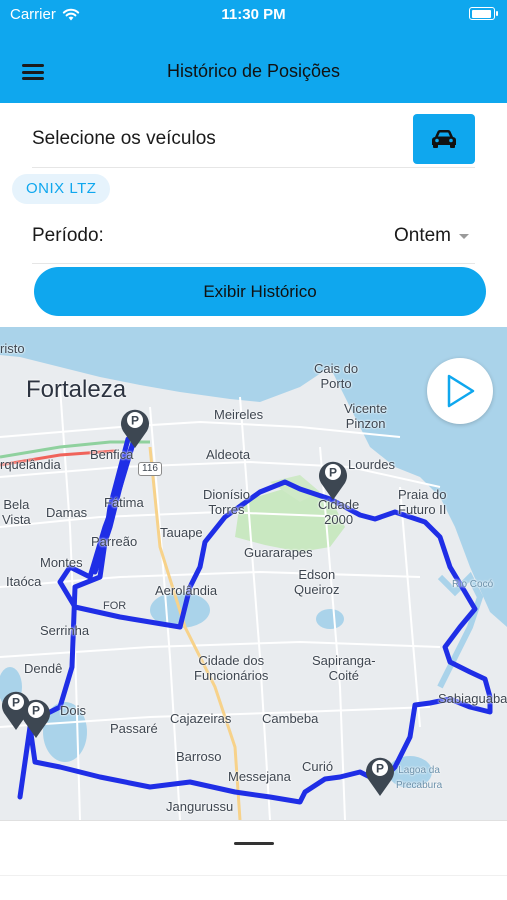 This screenshot has width=507, height=900. What do you see at coordinates (344, 668) in the screenshot?
I see `map-label: Sapiranga- Coité` at bounding box center [344, 668].